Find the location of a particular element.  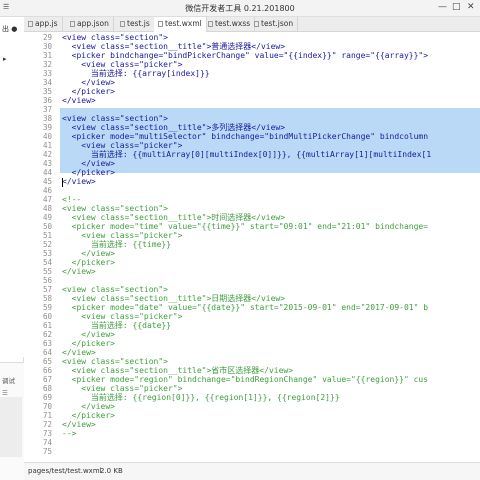

code-line: 63 </picker> is located at coordinates (252, 343).